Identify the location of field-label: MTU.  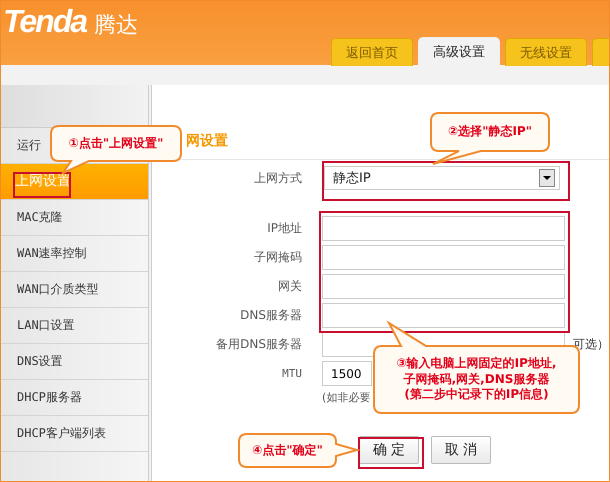
(291, 373).